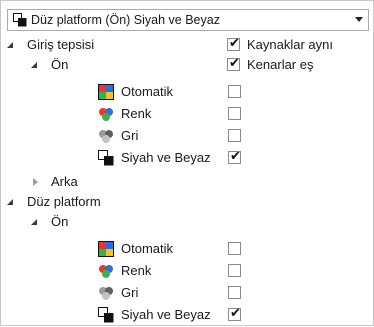 The image size is (374, 327). What do you see at coordinates (173, 271) in the screenshot?
I see `mode-row-flatbed-color: Renk` at bounding box center [173, 271].